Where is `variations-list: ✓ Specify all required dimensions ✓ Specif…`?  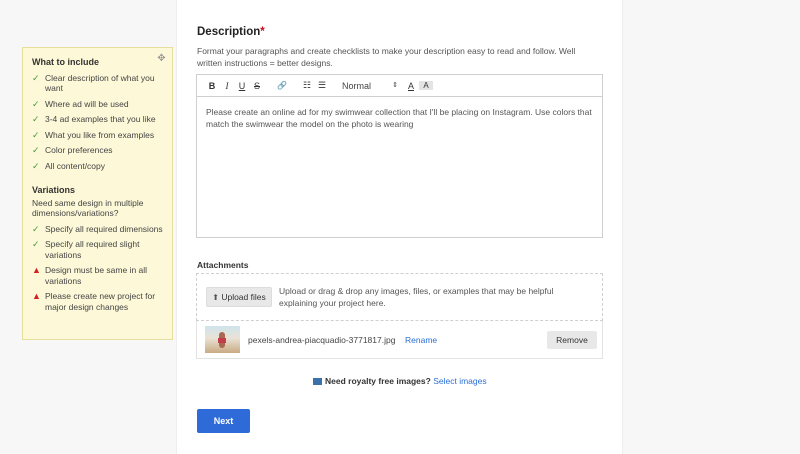 variations-list: ✓ Specify all required dimensions ✓ Specif… is located at coordinates (98, 268).